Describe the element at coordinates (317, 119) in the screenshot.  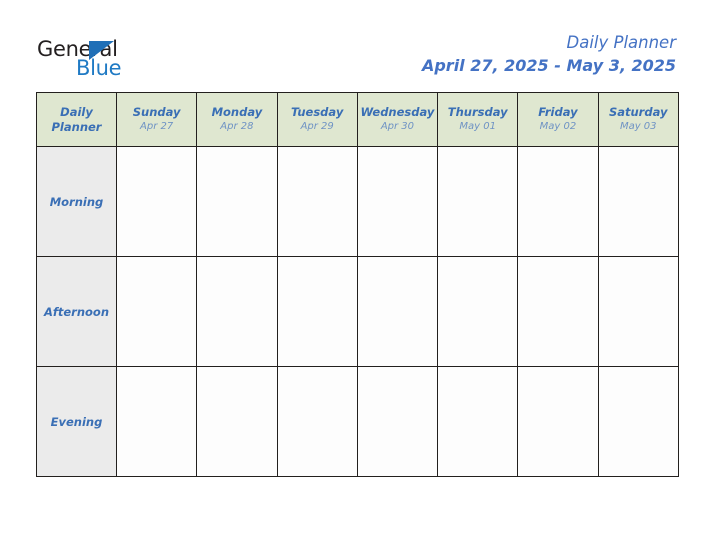
I see `column-header-tuesday: Tuesday Apr 29` at that location.